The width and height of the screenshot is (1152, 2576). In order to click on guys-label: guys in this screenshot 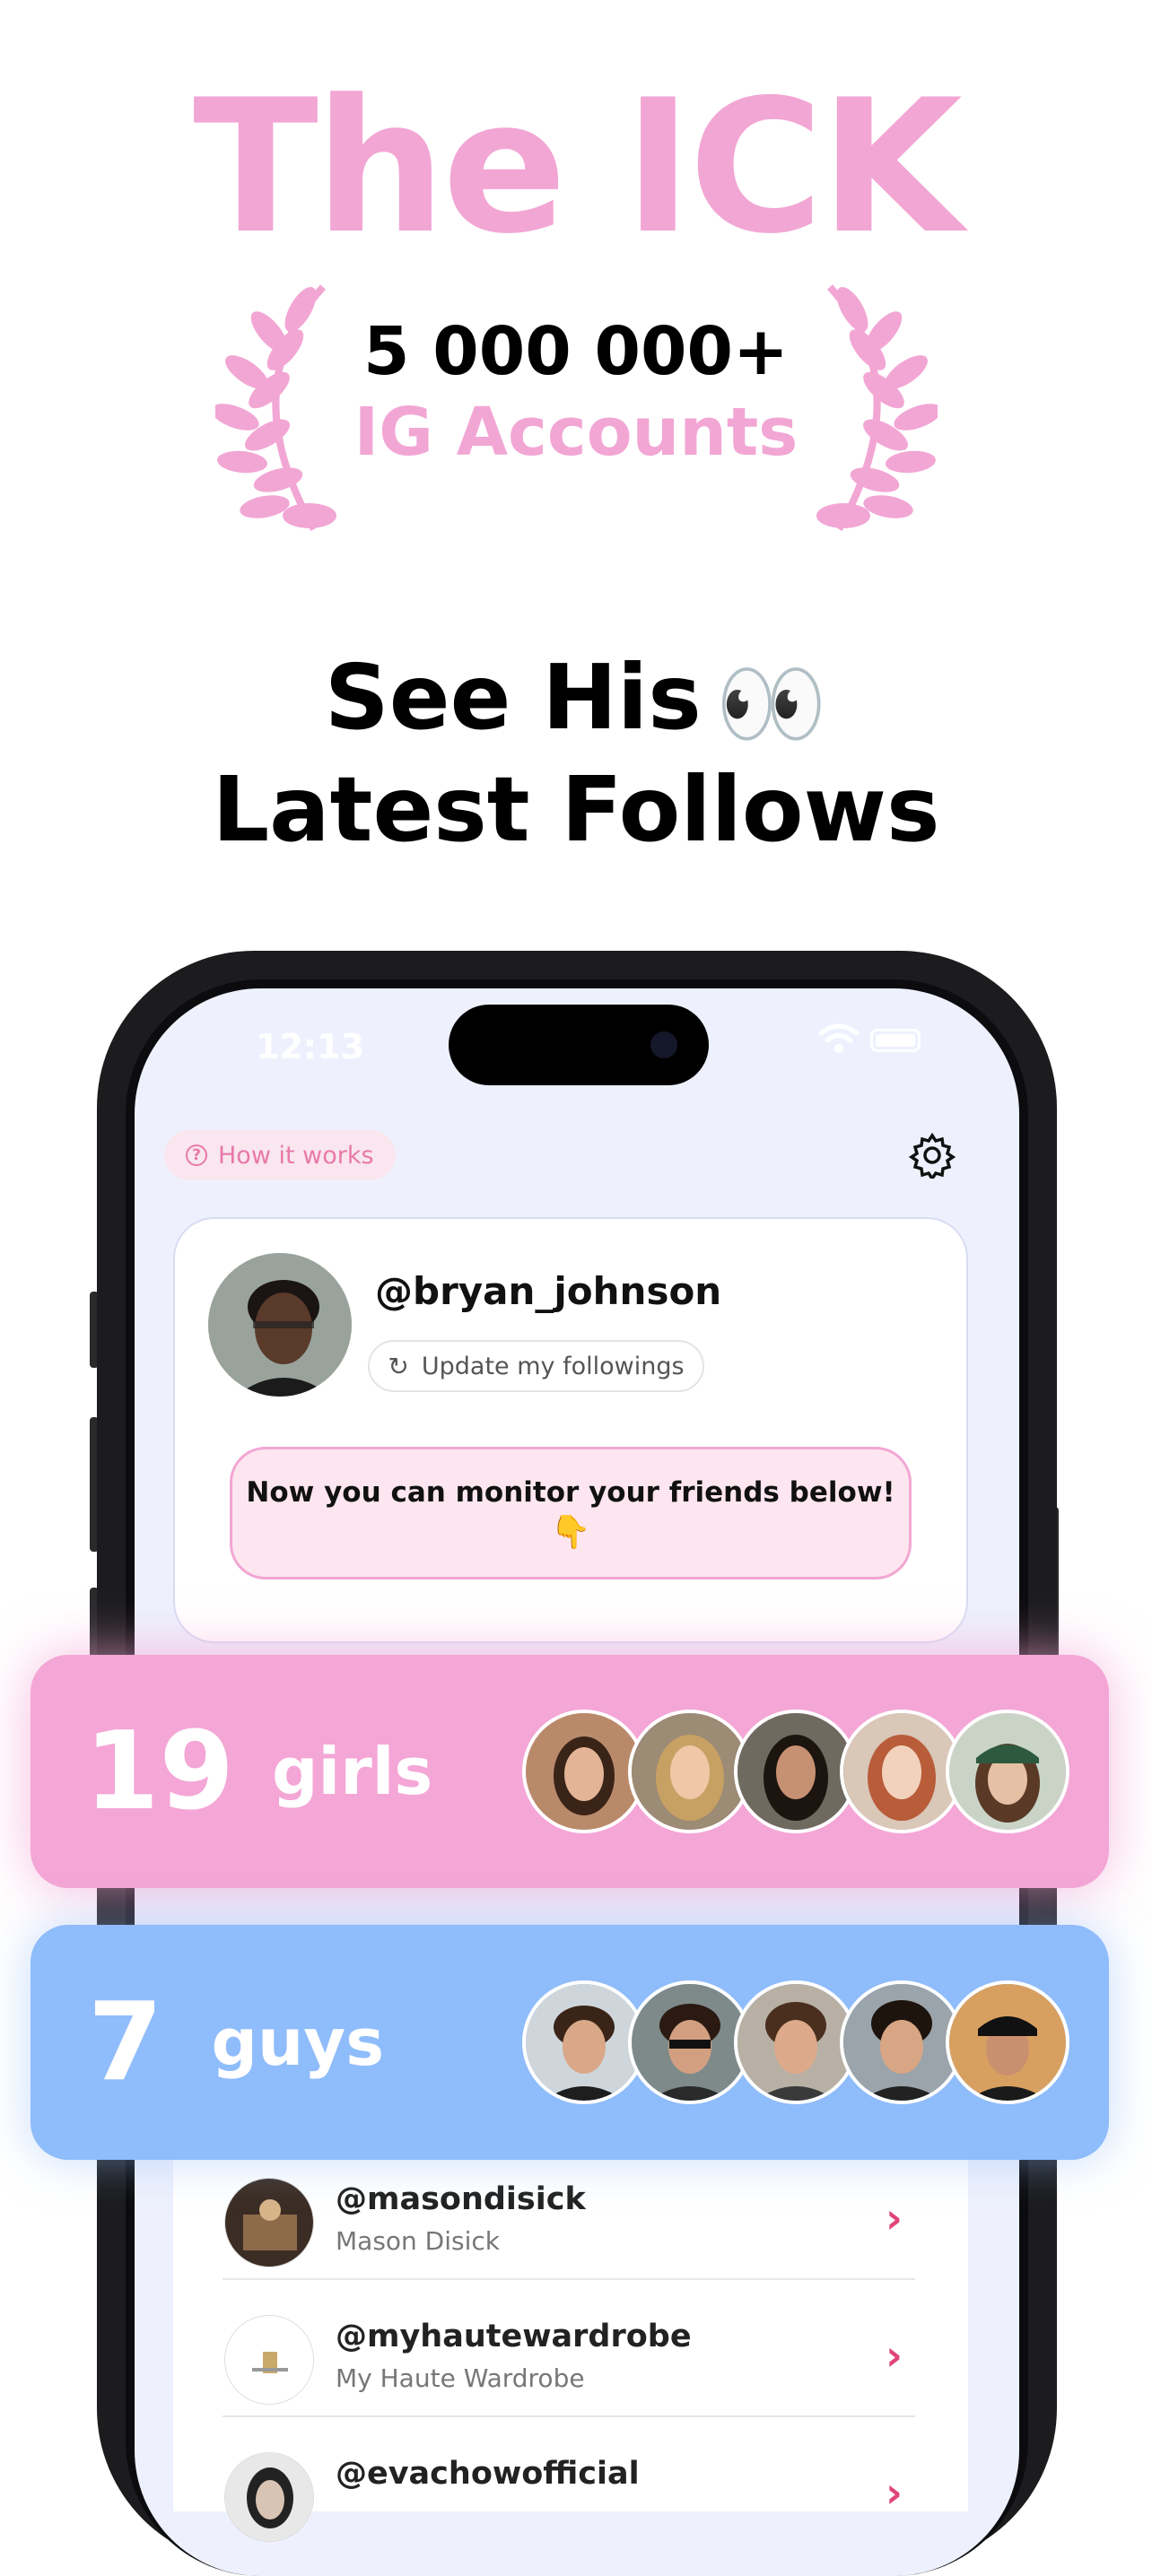, I will do `click(298, 2042)`.